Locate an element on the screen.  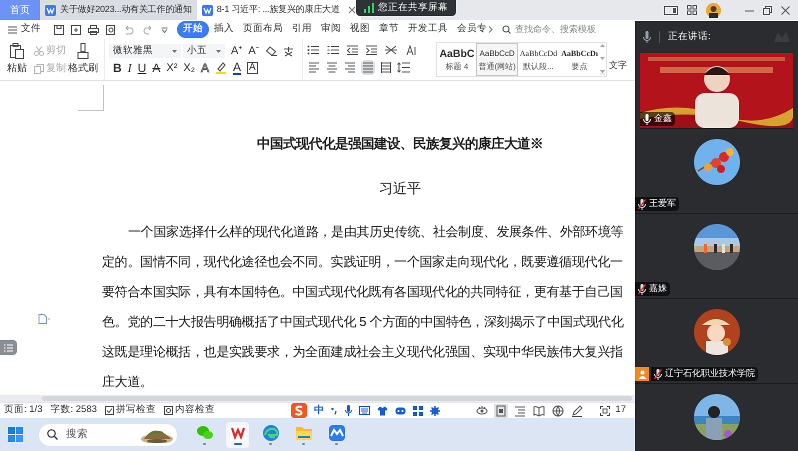
wps-icon is located at coordinates (237, 433).